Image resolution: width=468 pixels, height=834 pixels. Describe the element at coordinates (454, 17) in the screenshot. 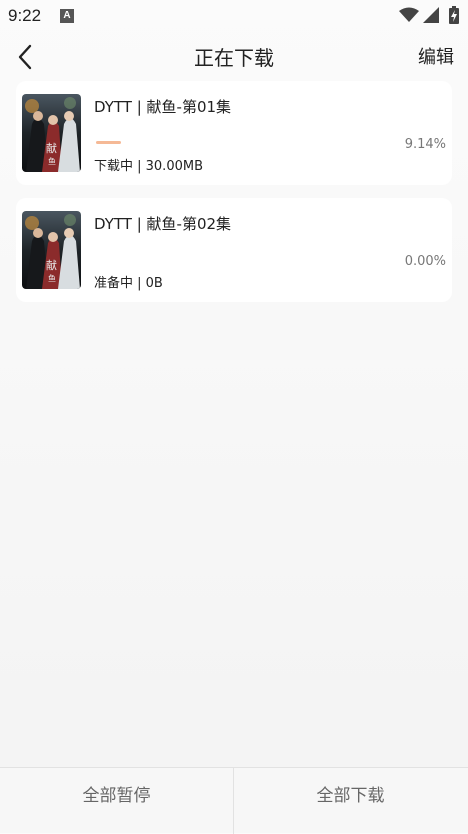

I see `battery-charging-icon` at that location.